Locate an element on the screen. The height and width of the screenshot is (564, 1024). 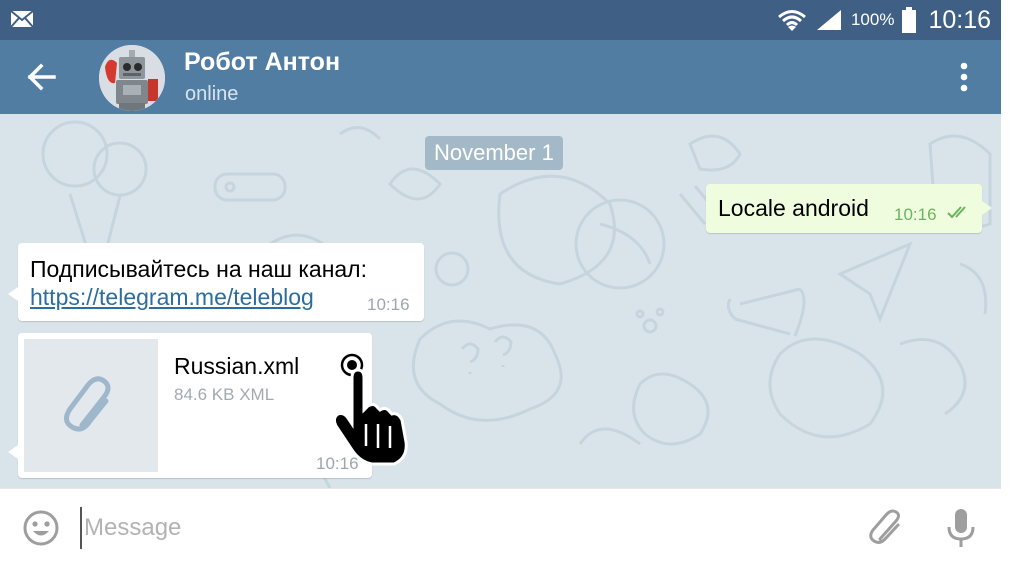
emoji-icon is located at coordinates (41, 528).